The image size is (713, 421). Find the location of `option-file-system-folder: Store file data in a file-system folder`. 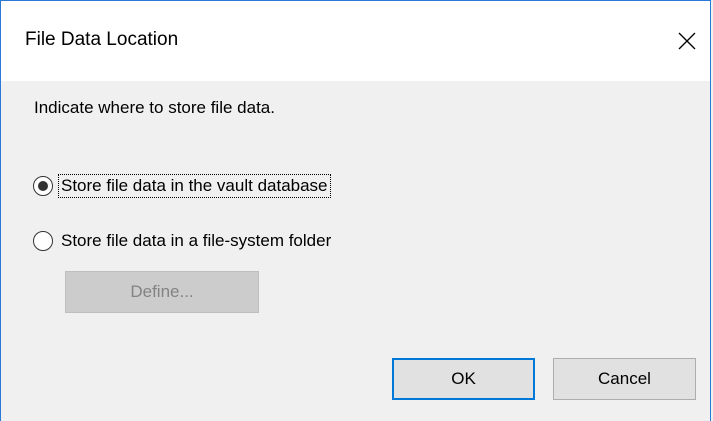

option-file-system-folder: Store file data in a file-system folder is located at coordinates (183, 241).